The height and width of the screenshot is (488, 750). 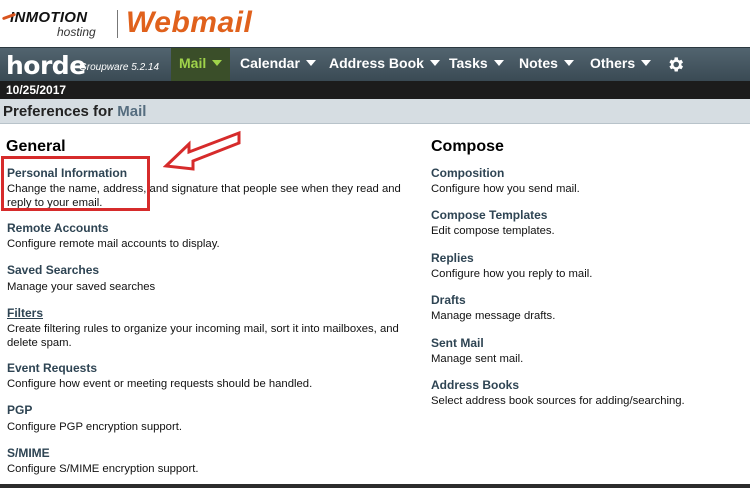 What do you see at coordinates (75, 183) in the screenshot?
I see `highlight-box` at bounding box center [75, 183].